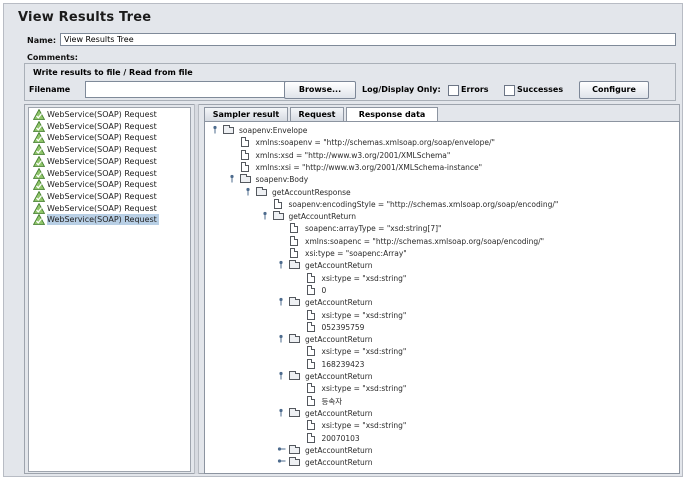 This screenshot has height=483, width=697. I want to click on tree-node-label: 168239423, so click(343, 364).